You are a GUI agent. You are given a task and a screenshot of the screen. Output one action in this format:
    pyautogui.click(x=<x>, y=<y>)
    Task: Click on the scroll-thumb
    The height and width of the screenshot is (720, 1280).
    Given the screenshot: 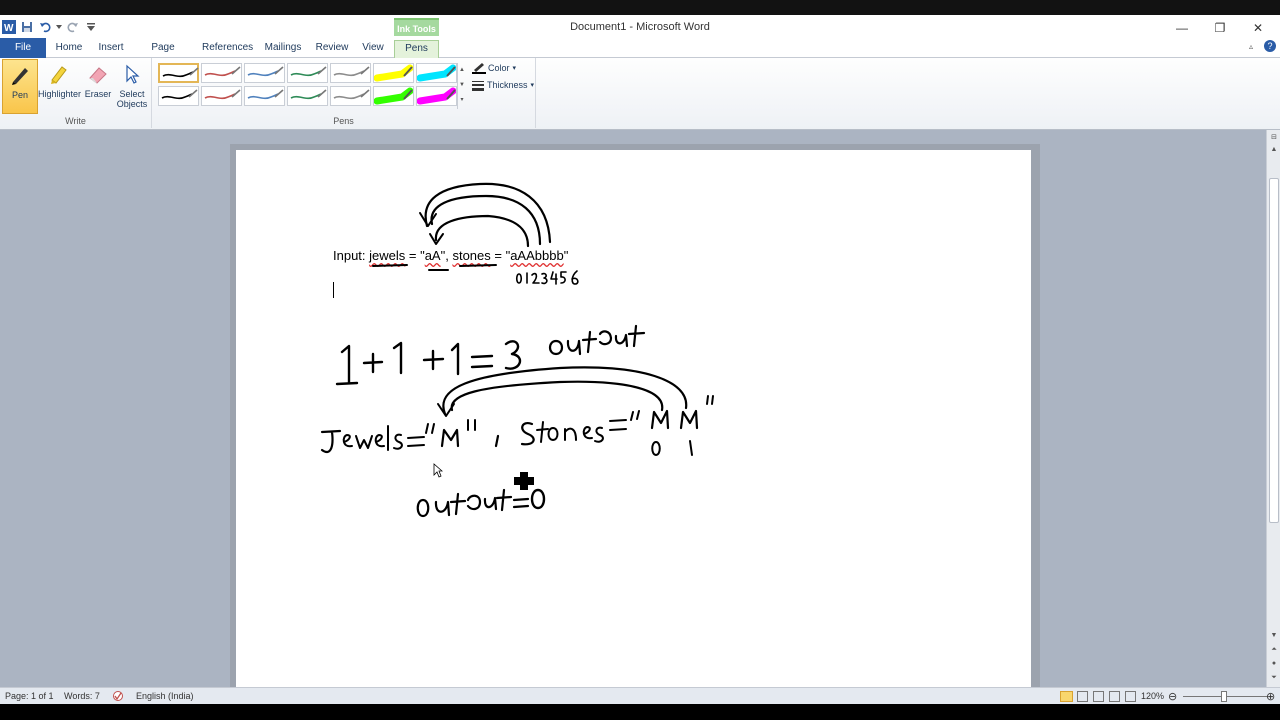 What is the action you would take?
    pyautogui.click(x=1274, y=350)
    